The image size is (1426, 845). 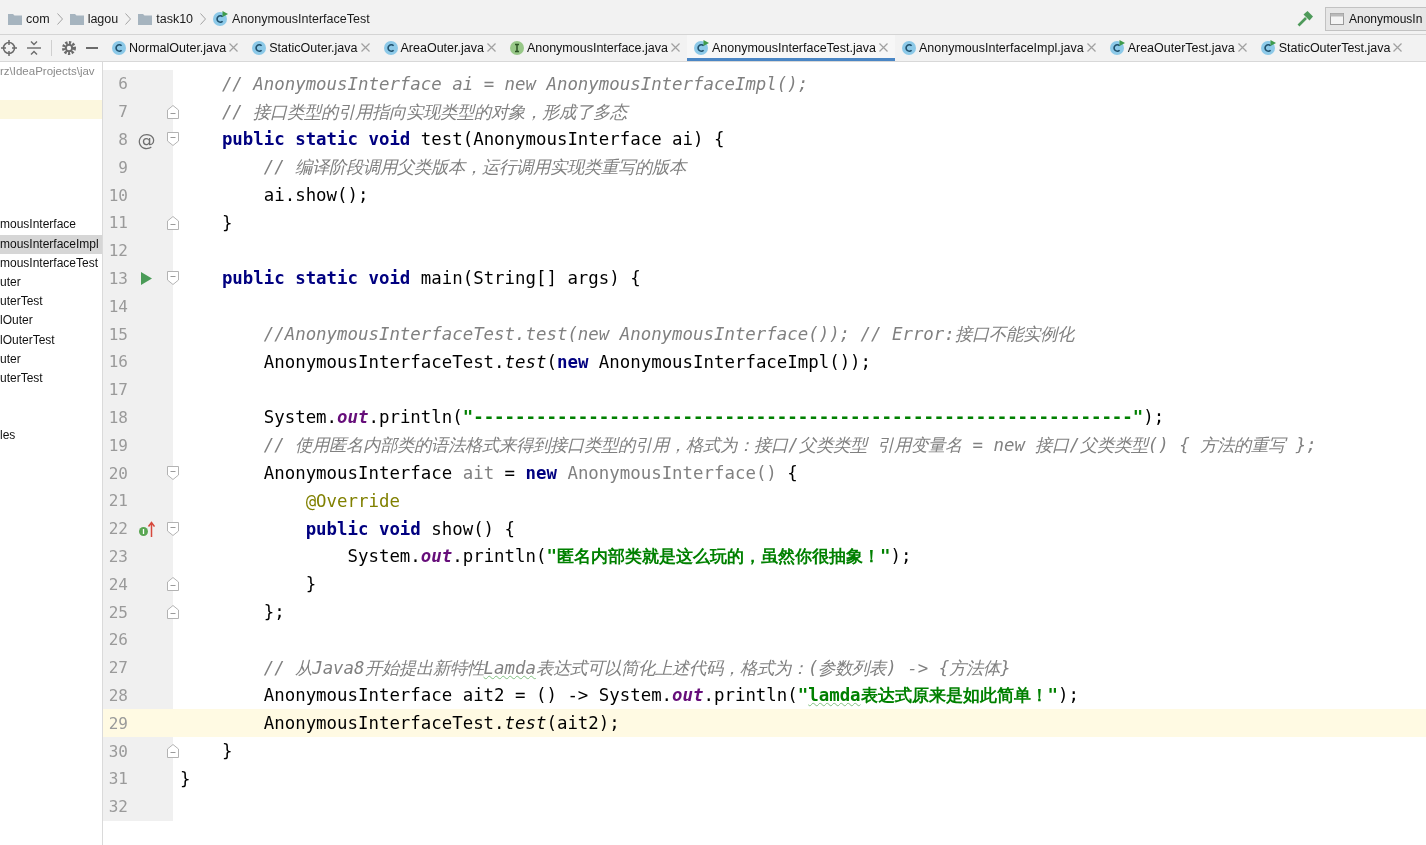 What do you see at coordinates (118, 640) in the screenshot?
I see `line-number: 26` at bounding box center [118, 640].